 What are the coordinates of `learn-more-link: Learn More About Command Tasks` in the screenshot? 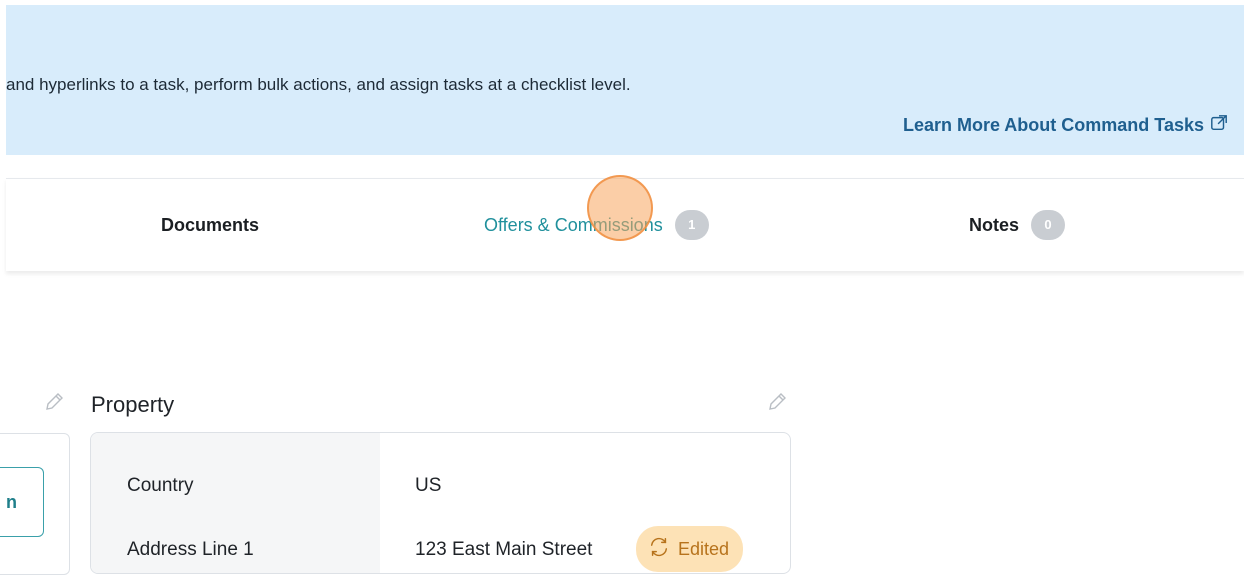 It's located at (1065, 125).